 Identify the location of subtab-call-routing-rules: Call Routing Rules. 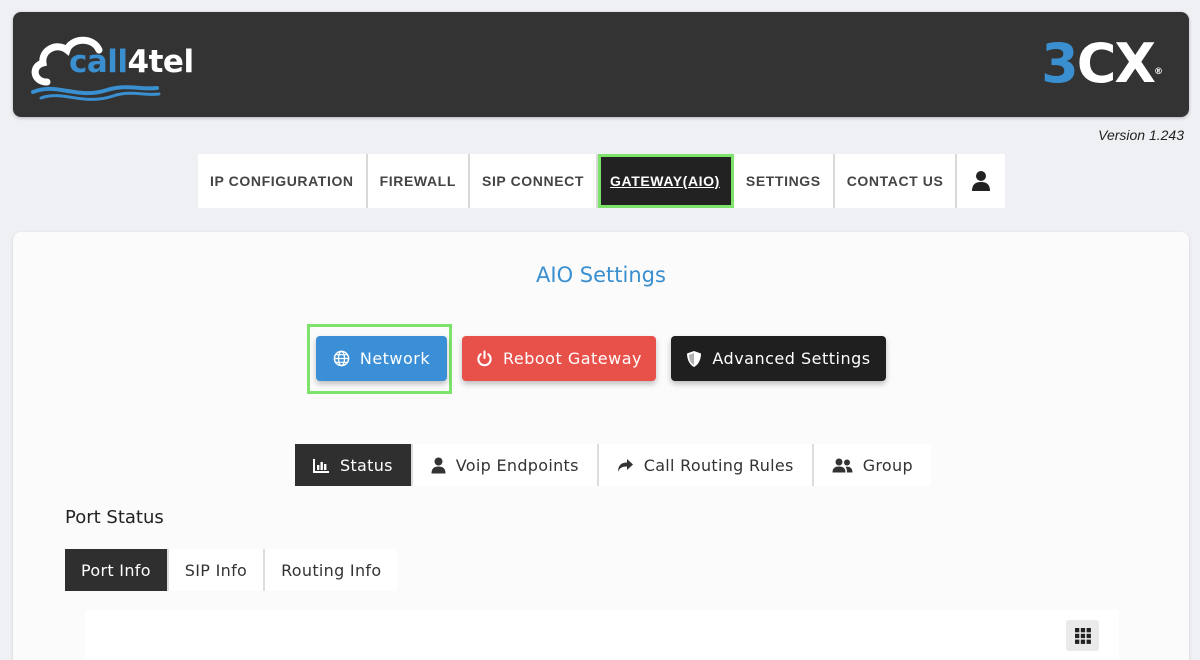
(706, 465).